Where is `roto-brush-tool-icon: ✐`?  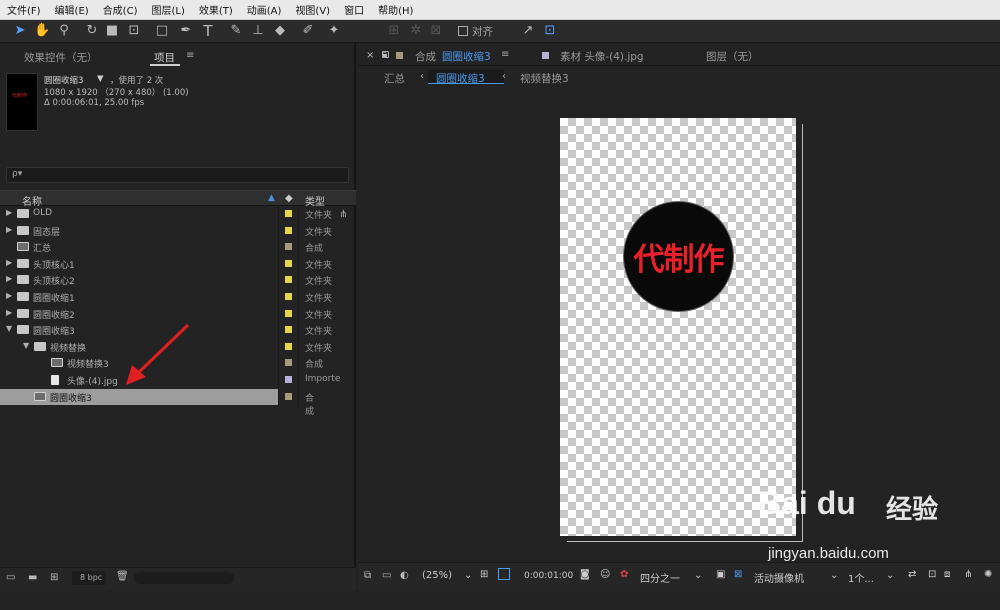 roto-brush-tool-icon: ✐ is located at coordinates (308, 31).